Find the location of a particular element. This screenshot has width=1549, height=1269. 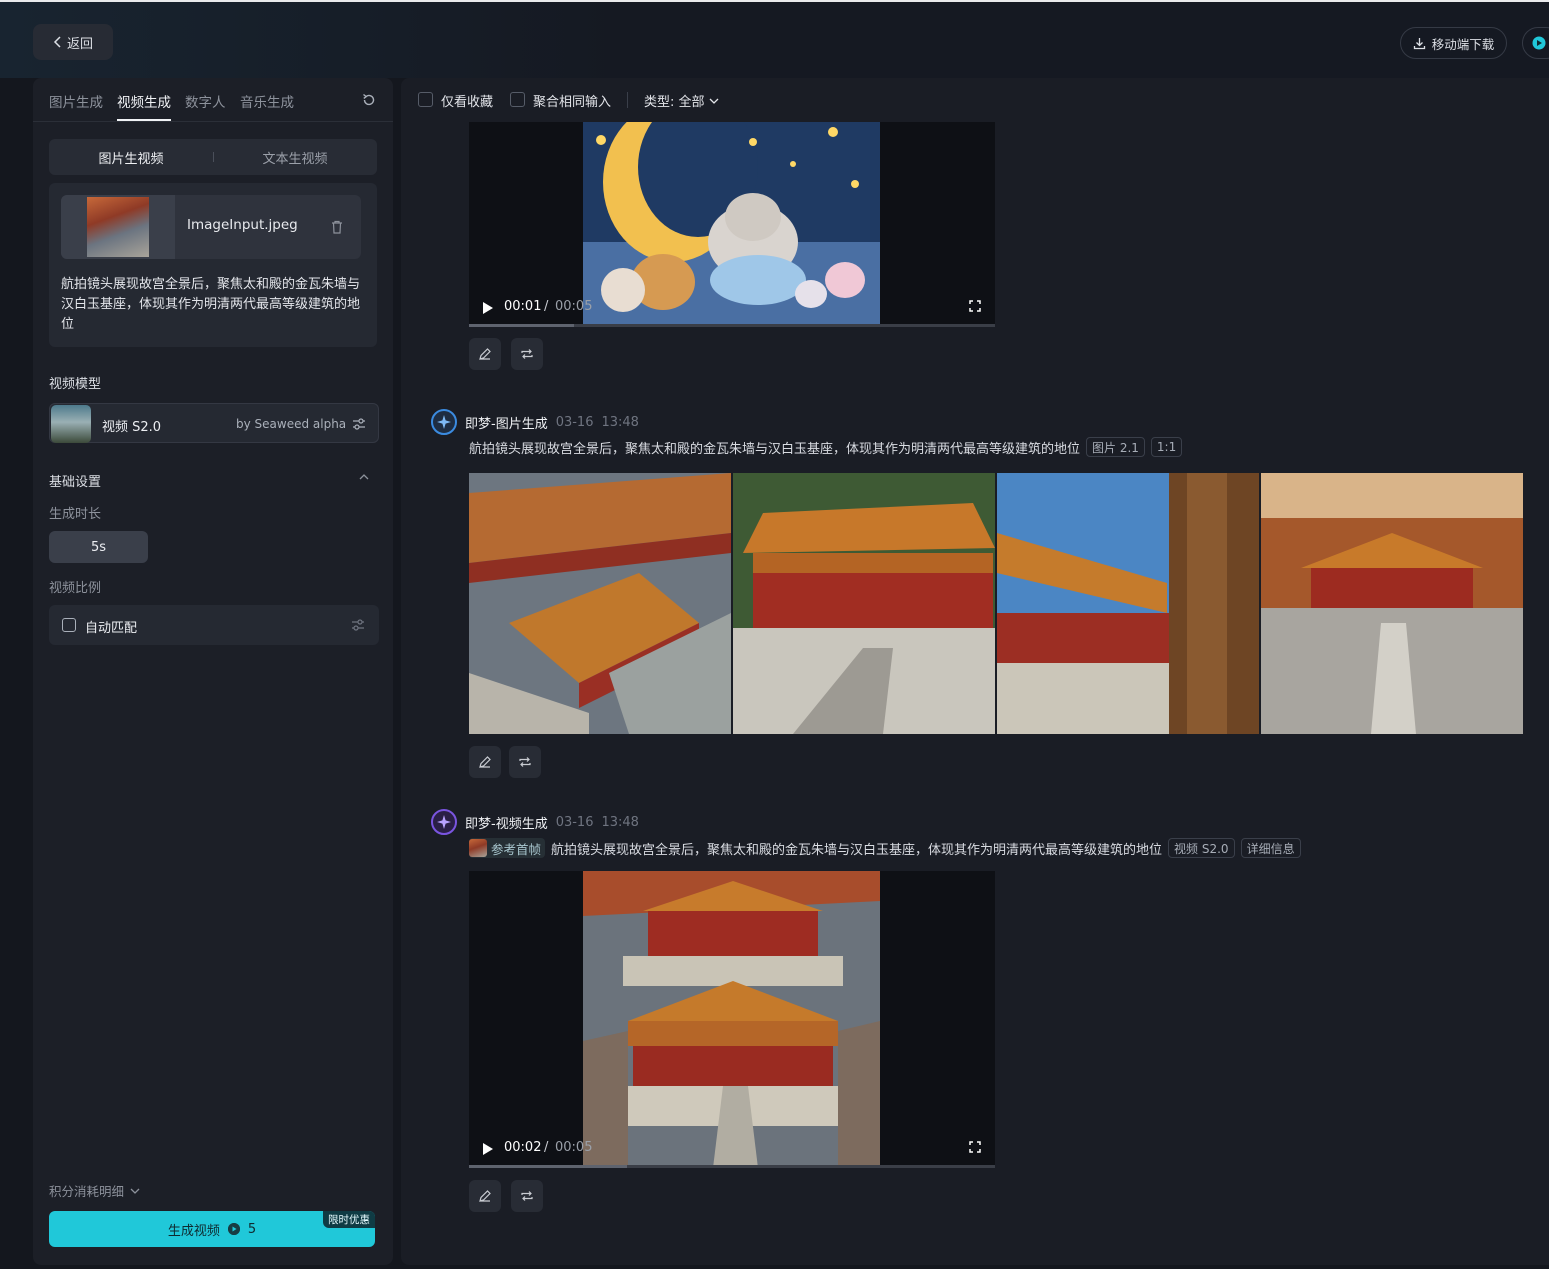

model-selector: 视频 S2.0 by Seaweed alpha is located at coordinates (214, 423).